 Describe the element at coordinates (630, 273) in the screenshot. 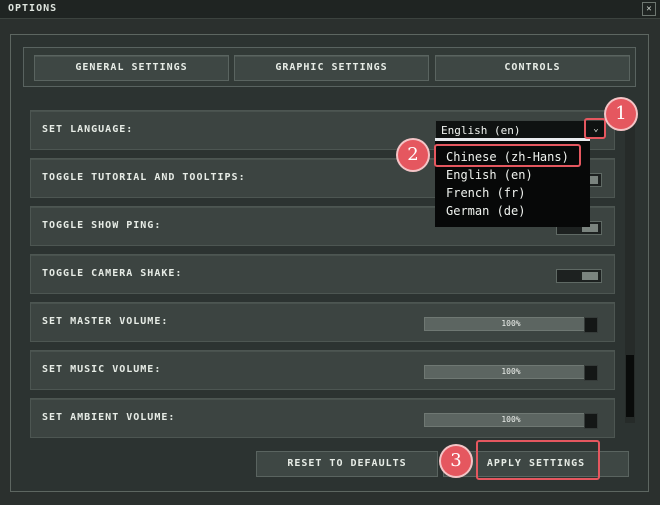

I see `settings-scrollbar` at that location.